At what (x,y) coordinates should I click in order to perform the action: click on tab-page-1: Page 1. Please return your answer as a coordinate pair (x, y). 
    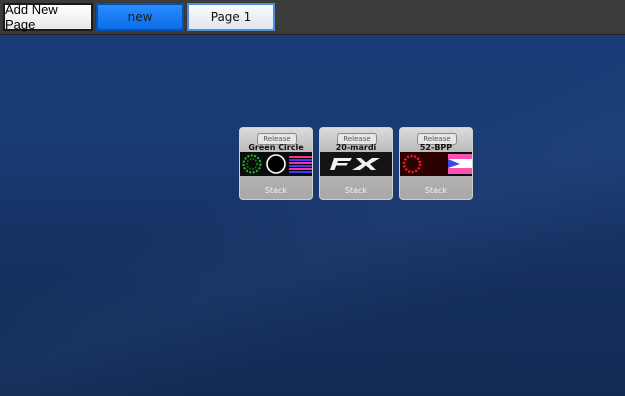
    Looking at the image, I should click on (231, 17).